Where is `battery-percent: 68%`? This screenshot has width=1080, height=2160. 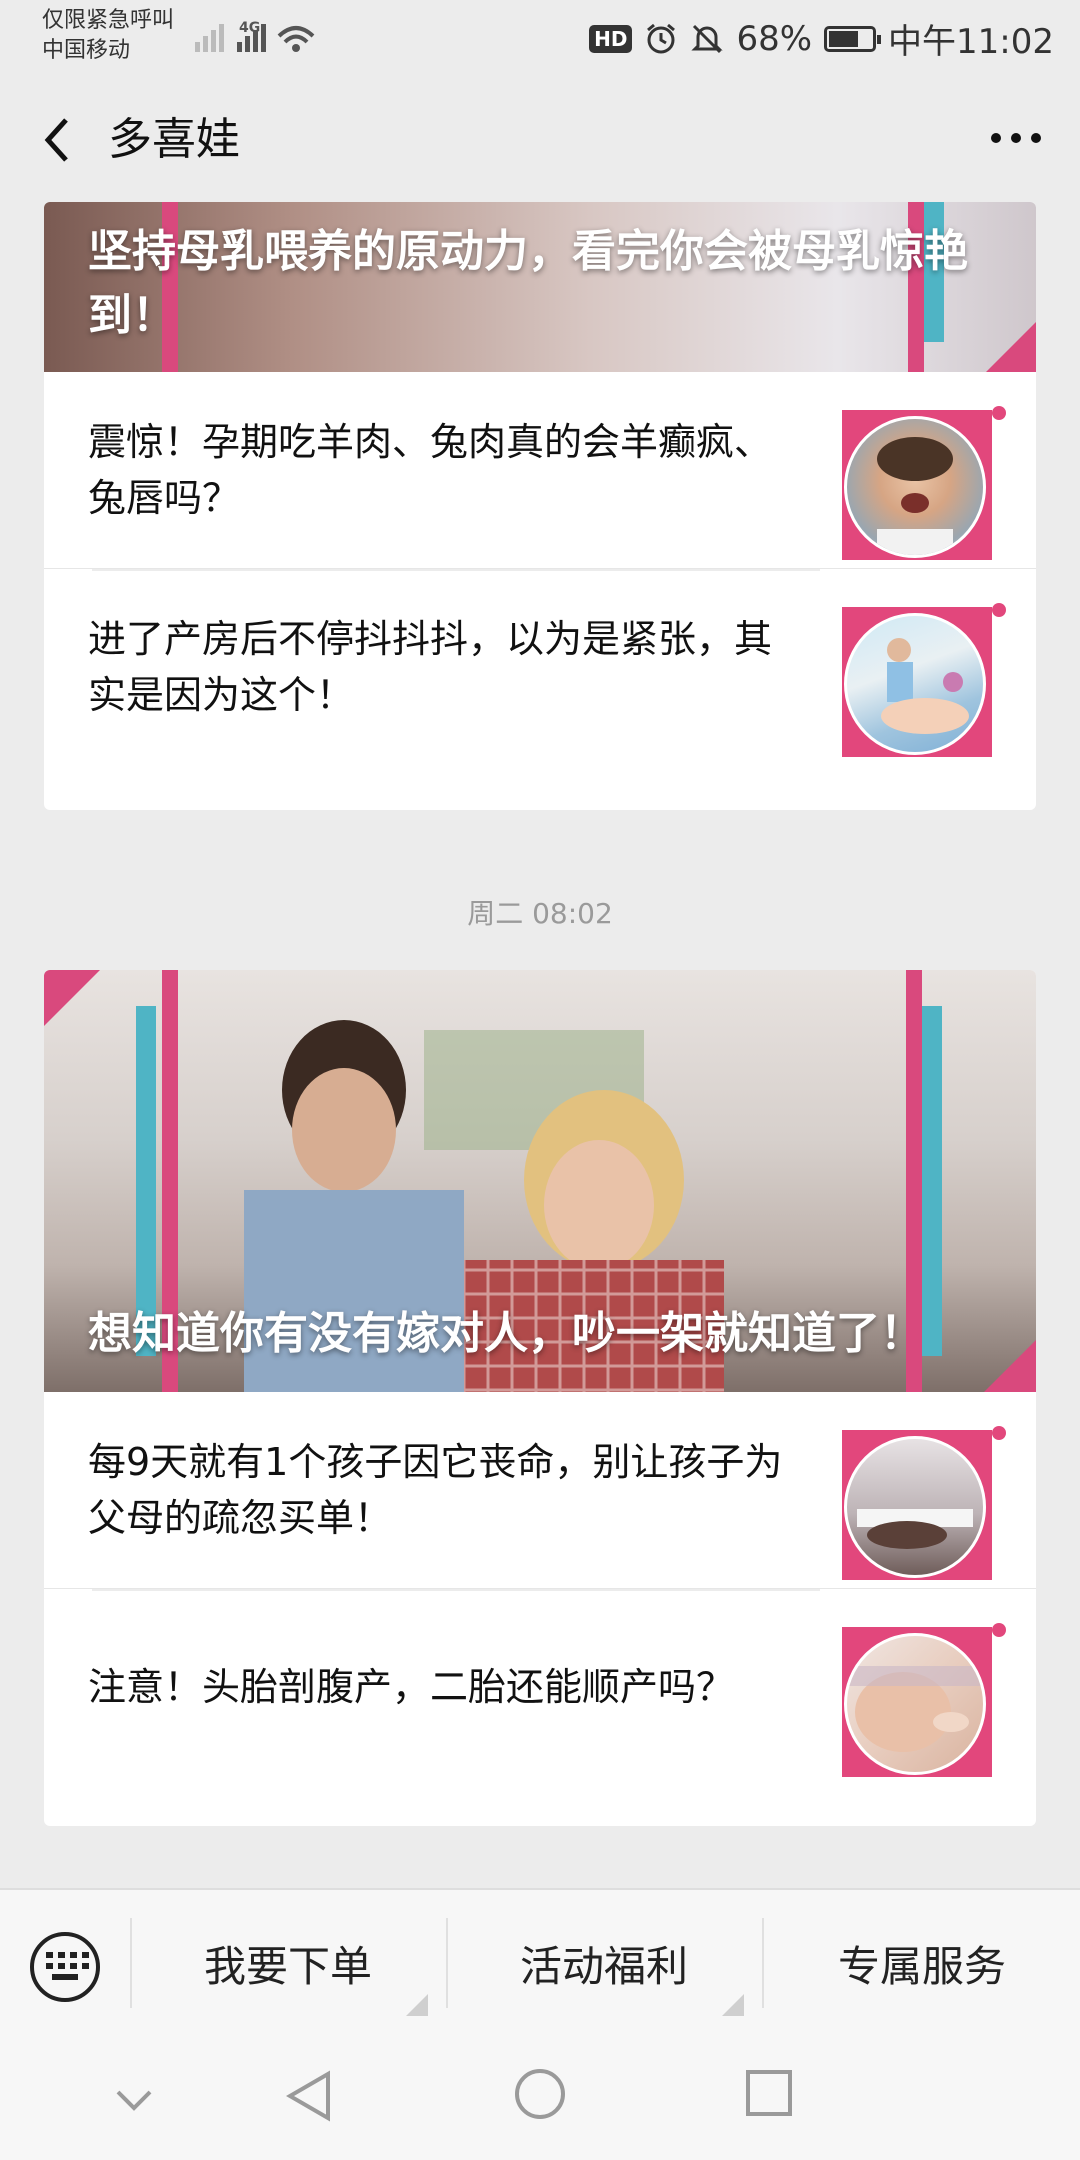 battery-percent: 68% is located at coordinates (774, 38).